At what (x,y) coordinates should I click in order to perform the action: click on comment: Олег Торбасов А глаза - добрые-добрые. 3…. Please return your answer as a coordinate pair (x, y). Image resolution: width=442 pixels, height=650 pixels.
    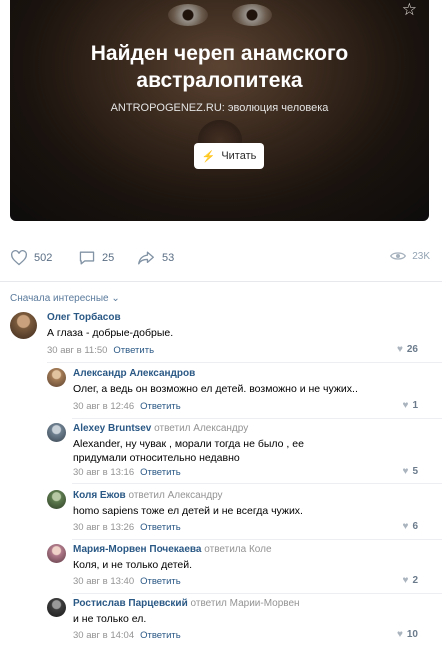
    Looking at the image, I should click on (221, 337).